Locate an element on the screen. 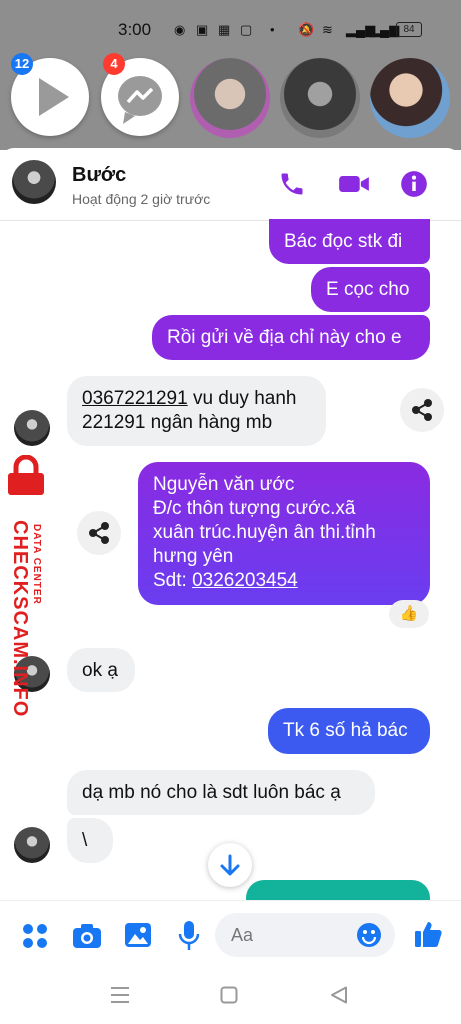 This screenshot has width=461, height=1024. watermark-brand: CHECKSCAM.INFO is located at coordinates (20, 619).